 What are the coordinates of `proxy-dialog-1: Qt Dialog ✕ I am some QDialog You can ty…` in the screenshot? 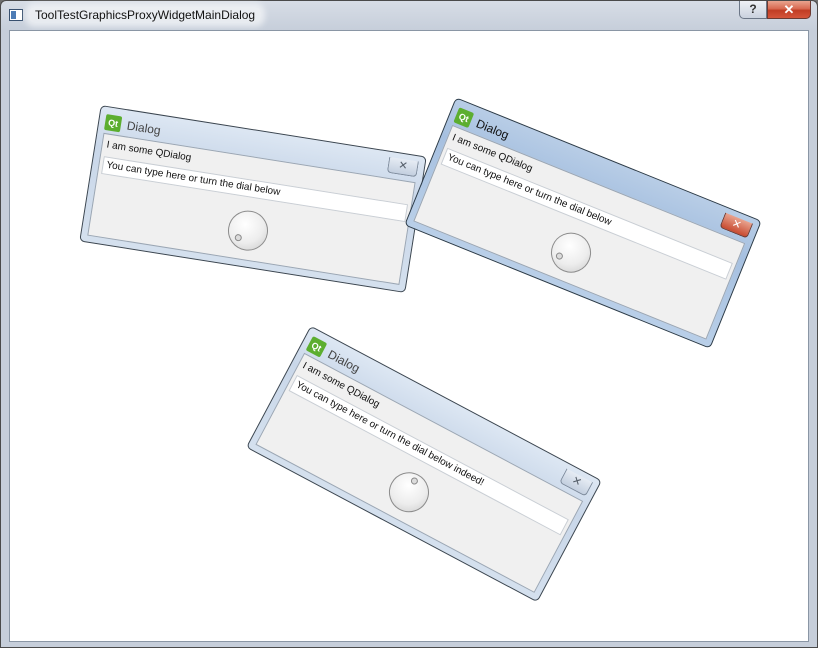 It's located at (253, 199).